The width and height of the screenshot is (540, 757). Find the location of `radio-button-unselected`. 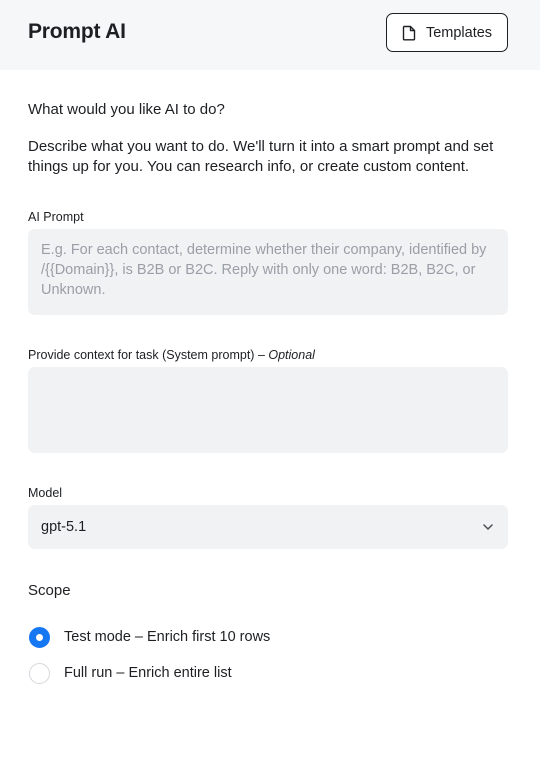

radio-button-unselected is located at coordinates (39, 673).